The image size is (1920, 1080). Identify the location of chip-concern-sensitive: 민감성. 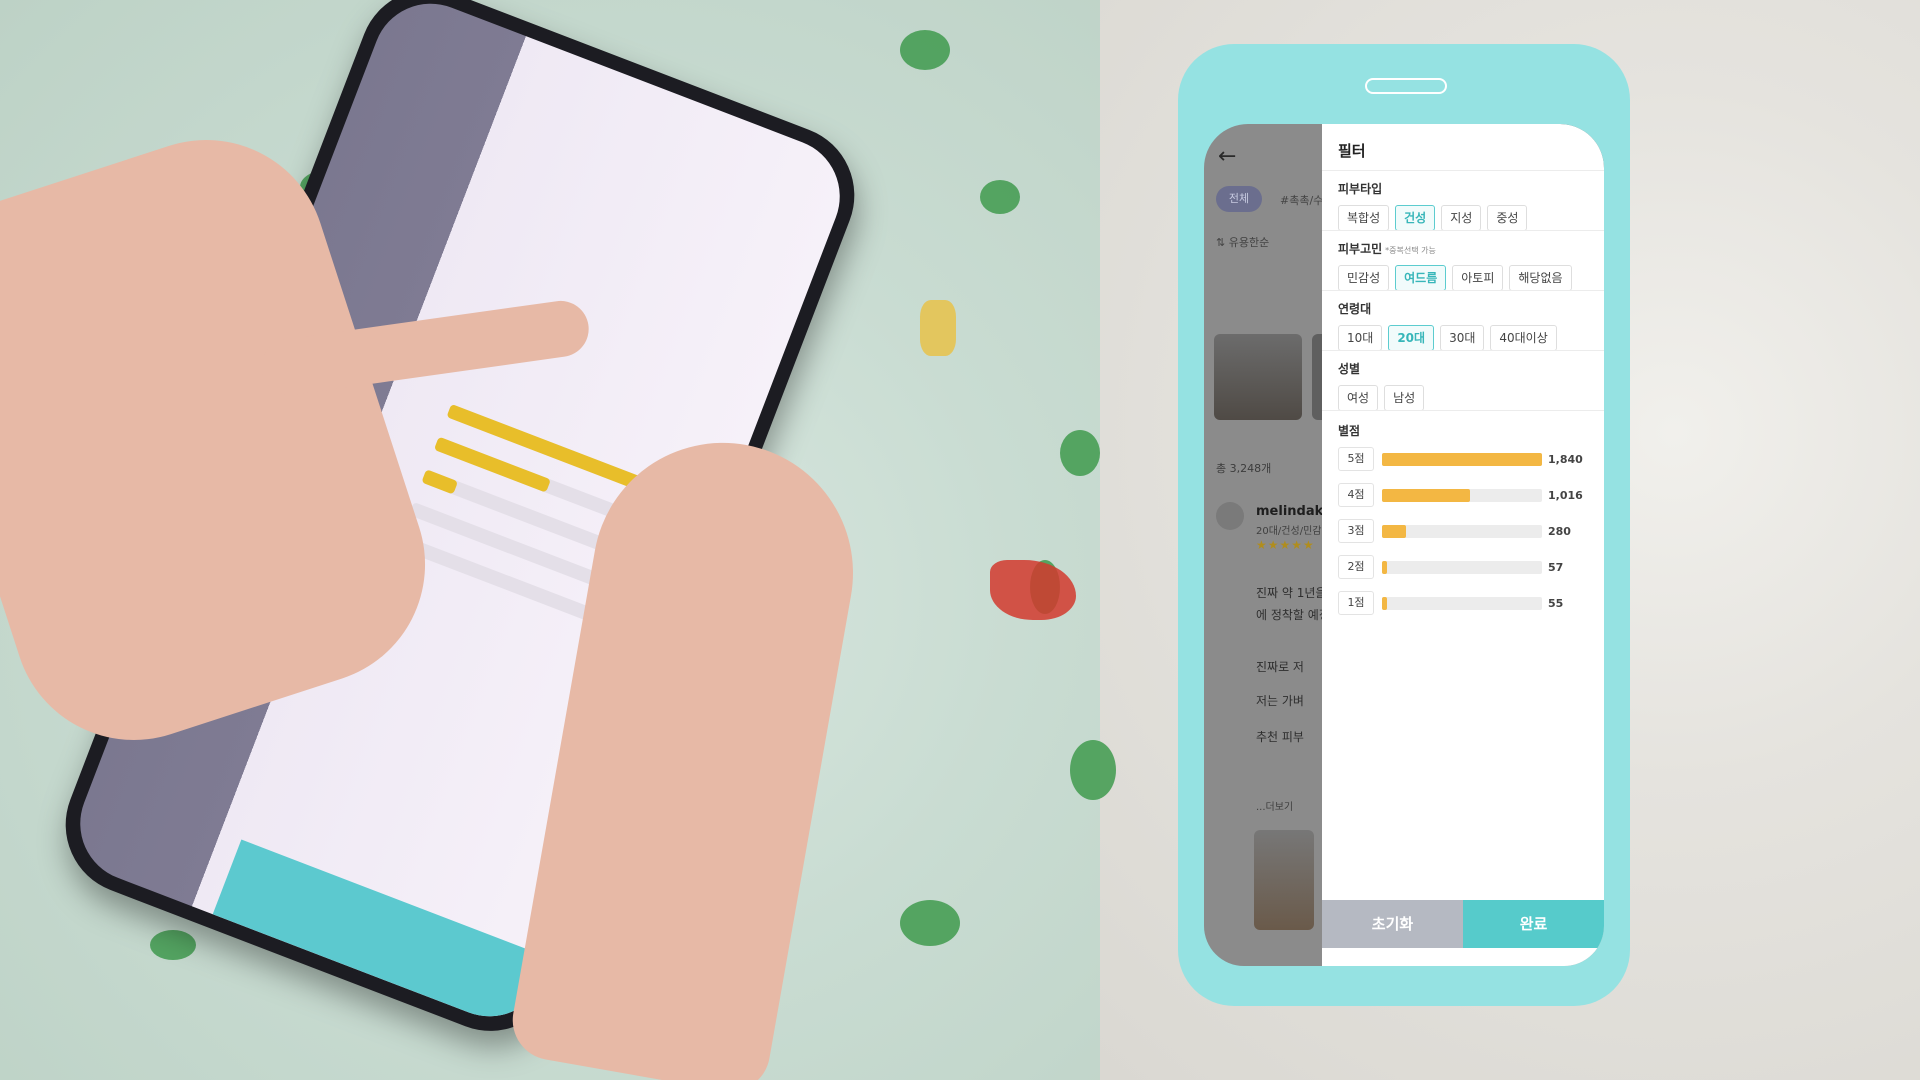
(1364, 278).